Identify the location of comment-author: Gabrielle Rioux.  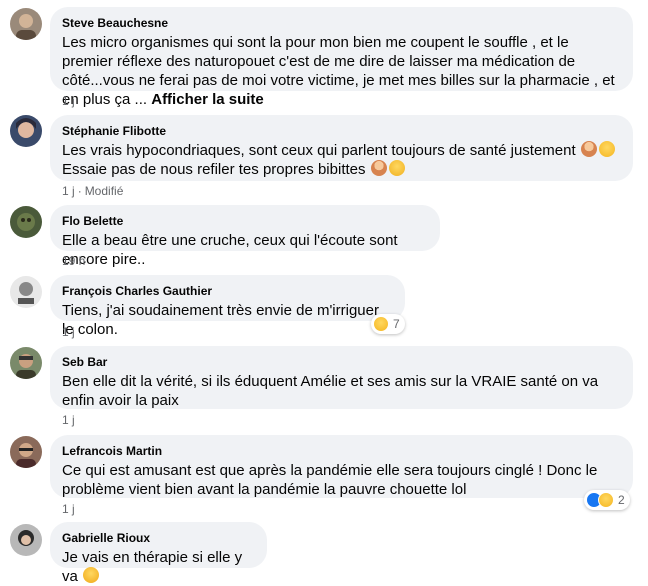
(158, 538).